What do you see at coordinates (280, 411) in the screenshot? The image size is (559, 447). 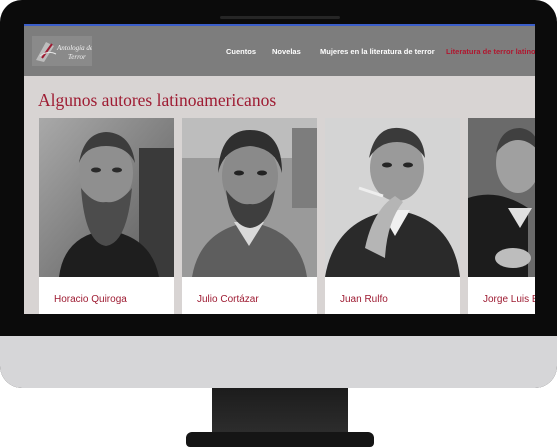 I see `monitor-stand-neck` at bounding box center [280, 411].